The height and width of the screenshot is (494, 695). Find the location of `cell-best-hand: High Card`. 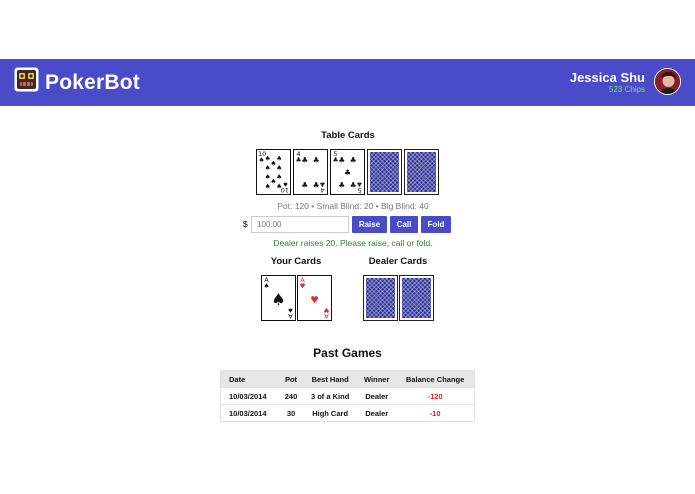

cell-best-hand: High Card is located at coordinates (330, 413).